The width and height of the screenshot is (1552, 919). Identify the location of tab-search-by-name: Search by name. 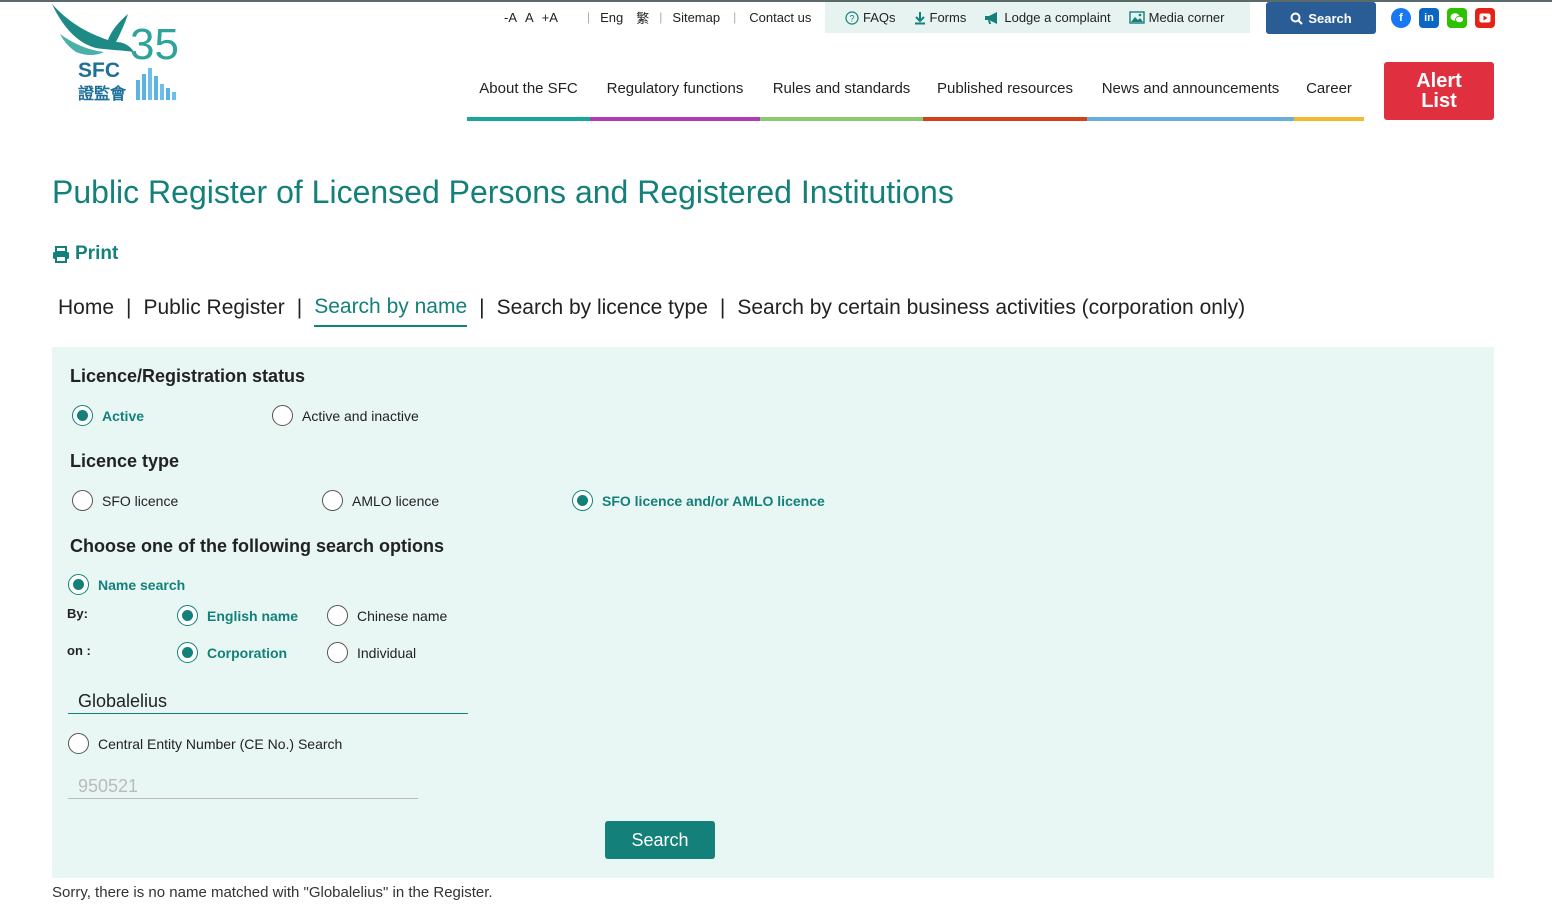
(391, 311).